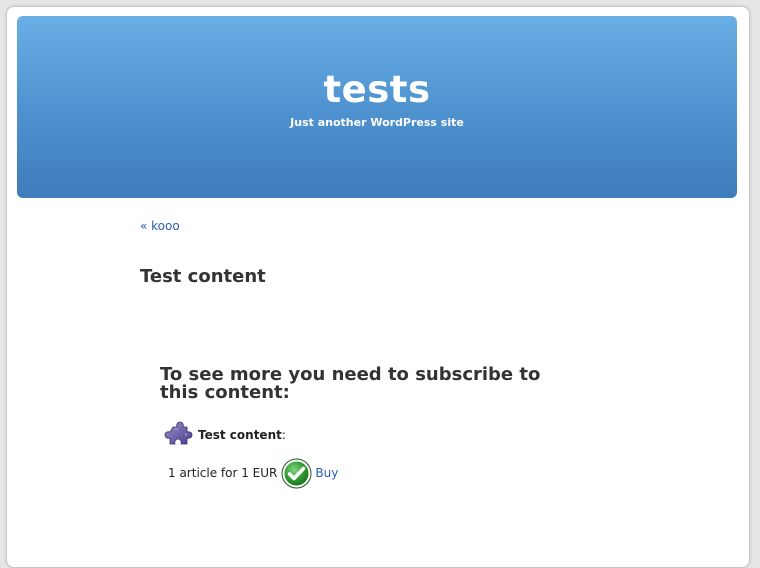  Describe the element at coordinates (240, 435) in the screenshot. I see `product-name: Test content` at that location.